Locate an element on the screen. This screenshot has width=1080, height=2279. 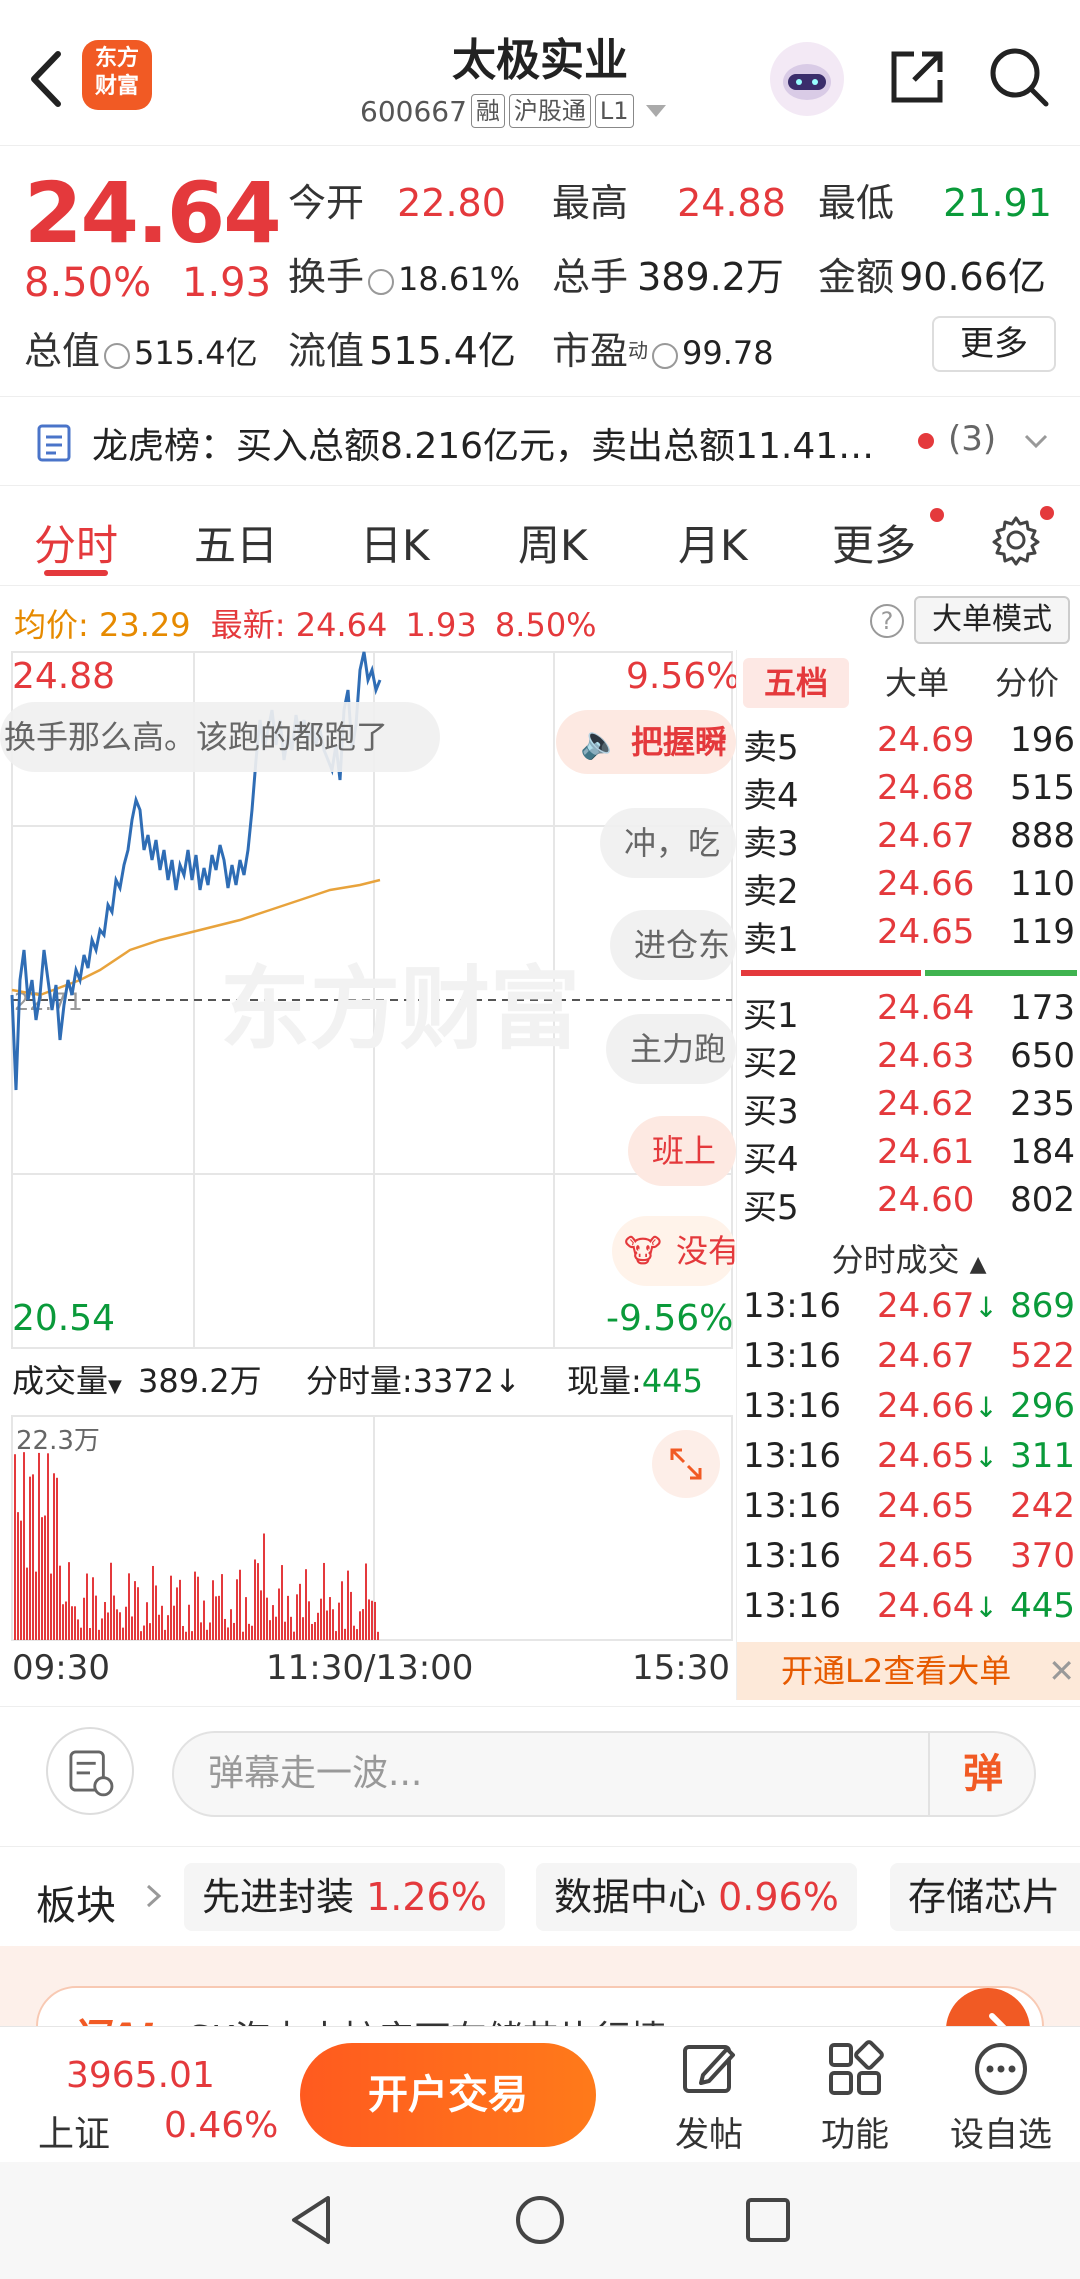
nav-home-icon is located at coordinates (540, 2220).